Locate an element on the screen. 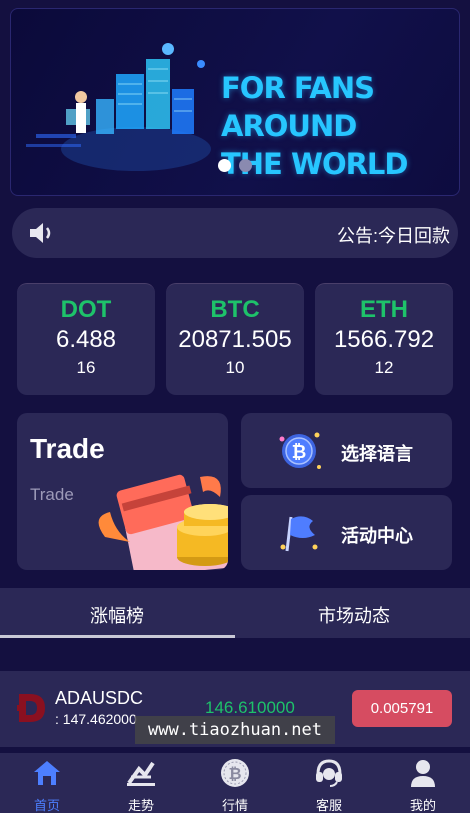 Image resolution: width=470 pixels, height=813 pixels. banner-line-1: FOR FANS AROUND is located at coordinates (298, 107).